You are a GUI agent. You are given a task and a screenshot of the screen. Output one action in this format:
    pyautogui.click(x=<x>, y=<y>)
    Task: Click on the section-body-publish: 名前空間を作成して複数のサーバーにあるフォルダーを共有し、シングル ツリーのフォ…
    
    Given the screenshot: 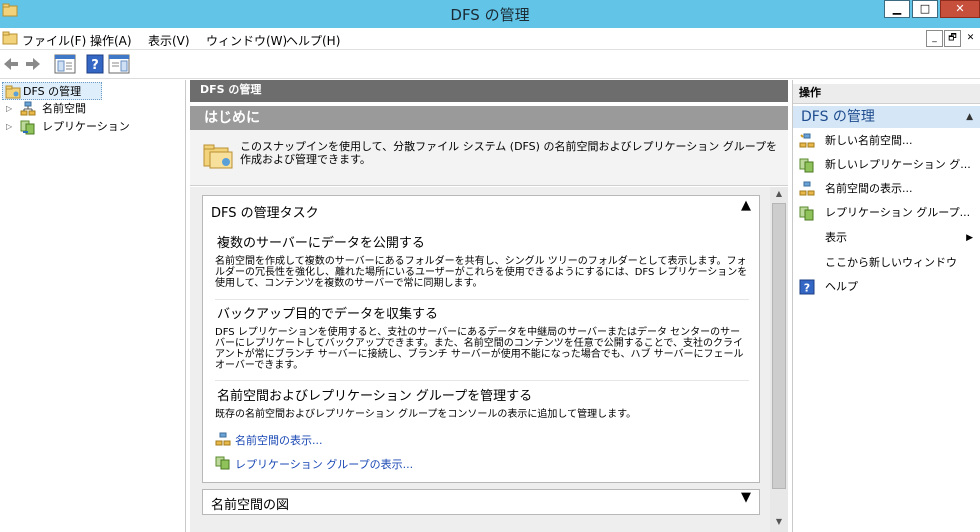 What is the action you would take?
    pyautogui.click(x=481, y=272)
    